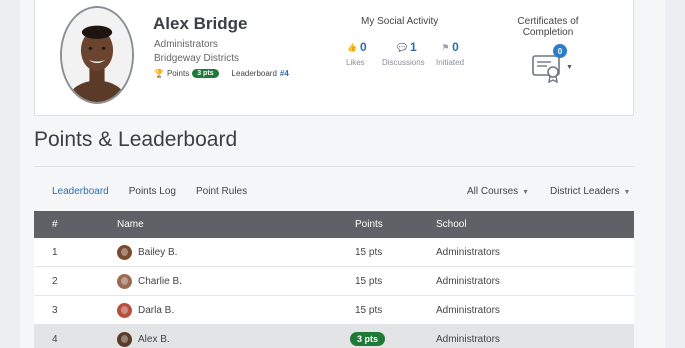  I want to click on row-name: Bailey B., so click(158, 252).